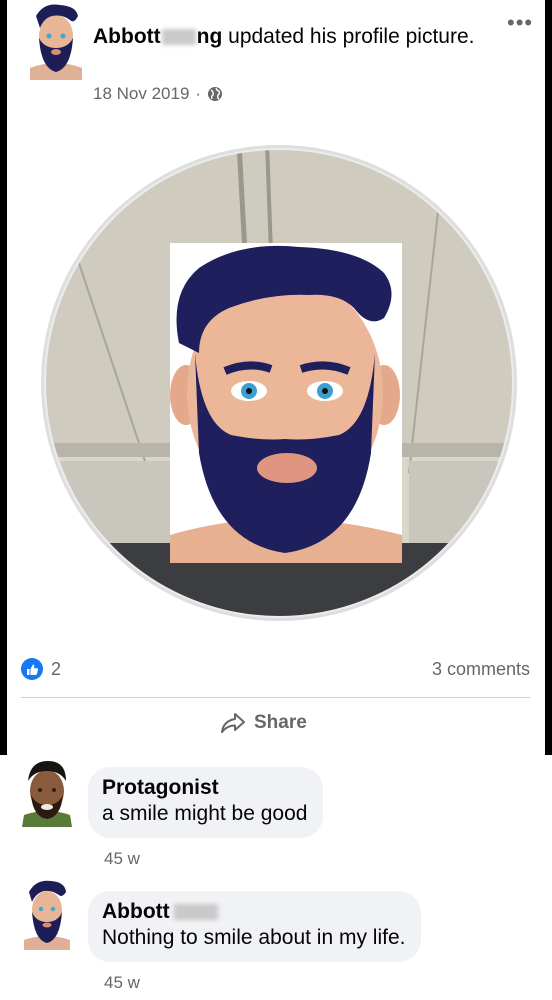 Image resolution: width=552 pixels, height=1000 pixels. What do you see at coordinates (351, 36) in the screenshot?
I see `action-text: updated his profile picture.` at bounding box center [351, 36].